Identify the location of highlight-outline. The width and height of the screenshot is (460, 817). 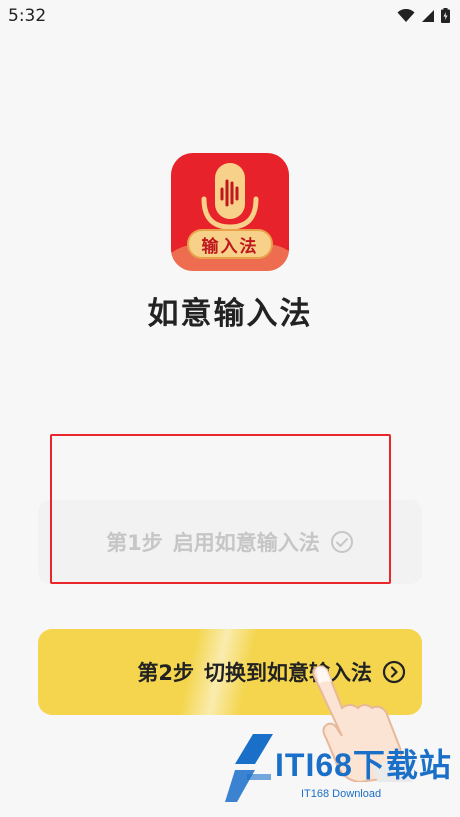
(220, 509).